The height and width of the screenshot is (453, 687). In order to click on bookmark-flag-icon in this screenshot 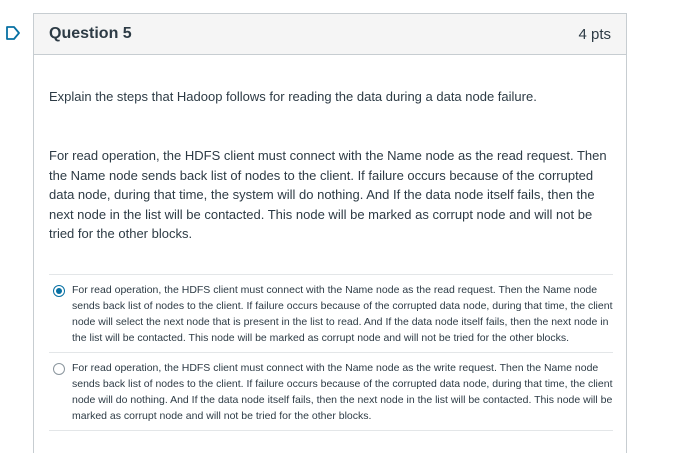, I will do `click(13, 33)`.